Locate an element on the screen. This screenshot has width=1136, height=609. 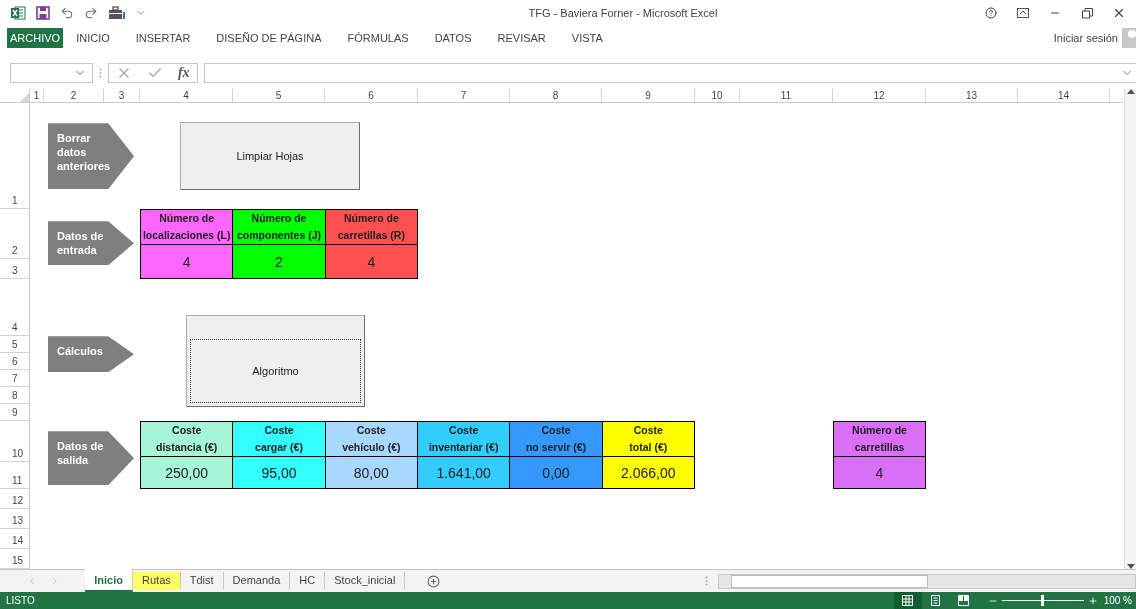
row-header: 5 is located at coordinates (15, 345).